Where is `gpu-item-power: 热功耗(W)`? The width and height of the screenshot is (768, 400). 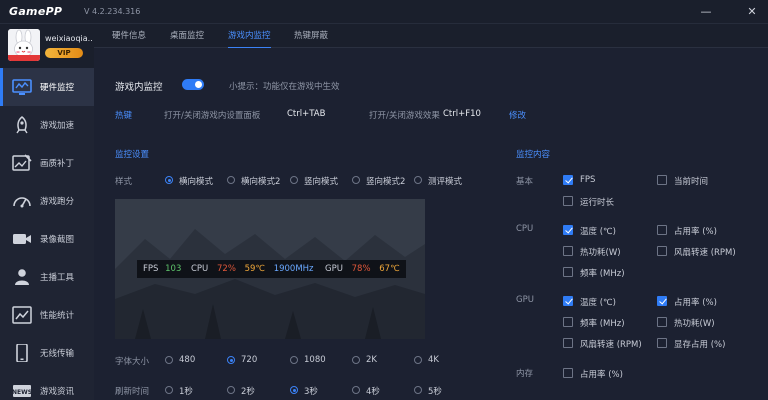
gpu-item-power: 热功耗(W) is located at coordinates (694, 324).